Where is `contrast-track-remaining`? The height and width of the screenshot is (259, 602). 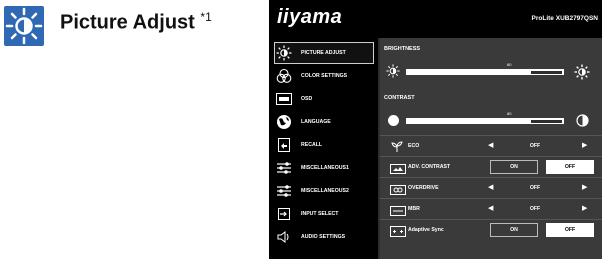 contrast-track-remaining is located at coordinates (546, 121).